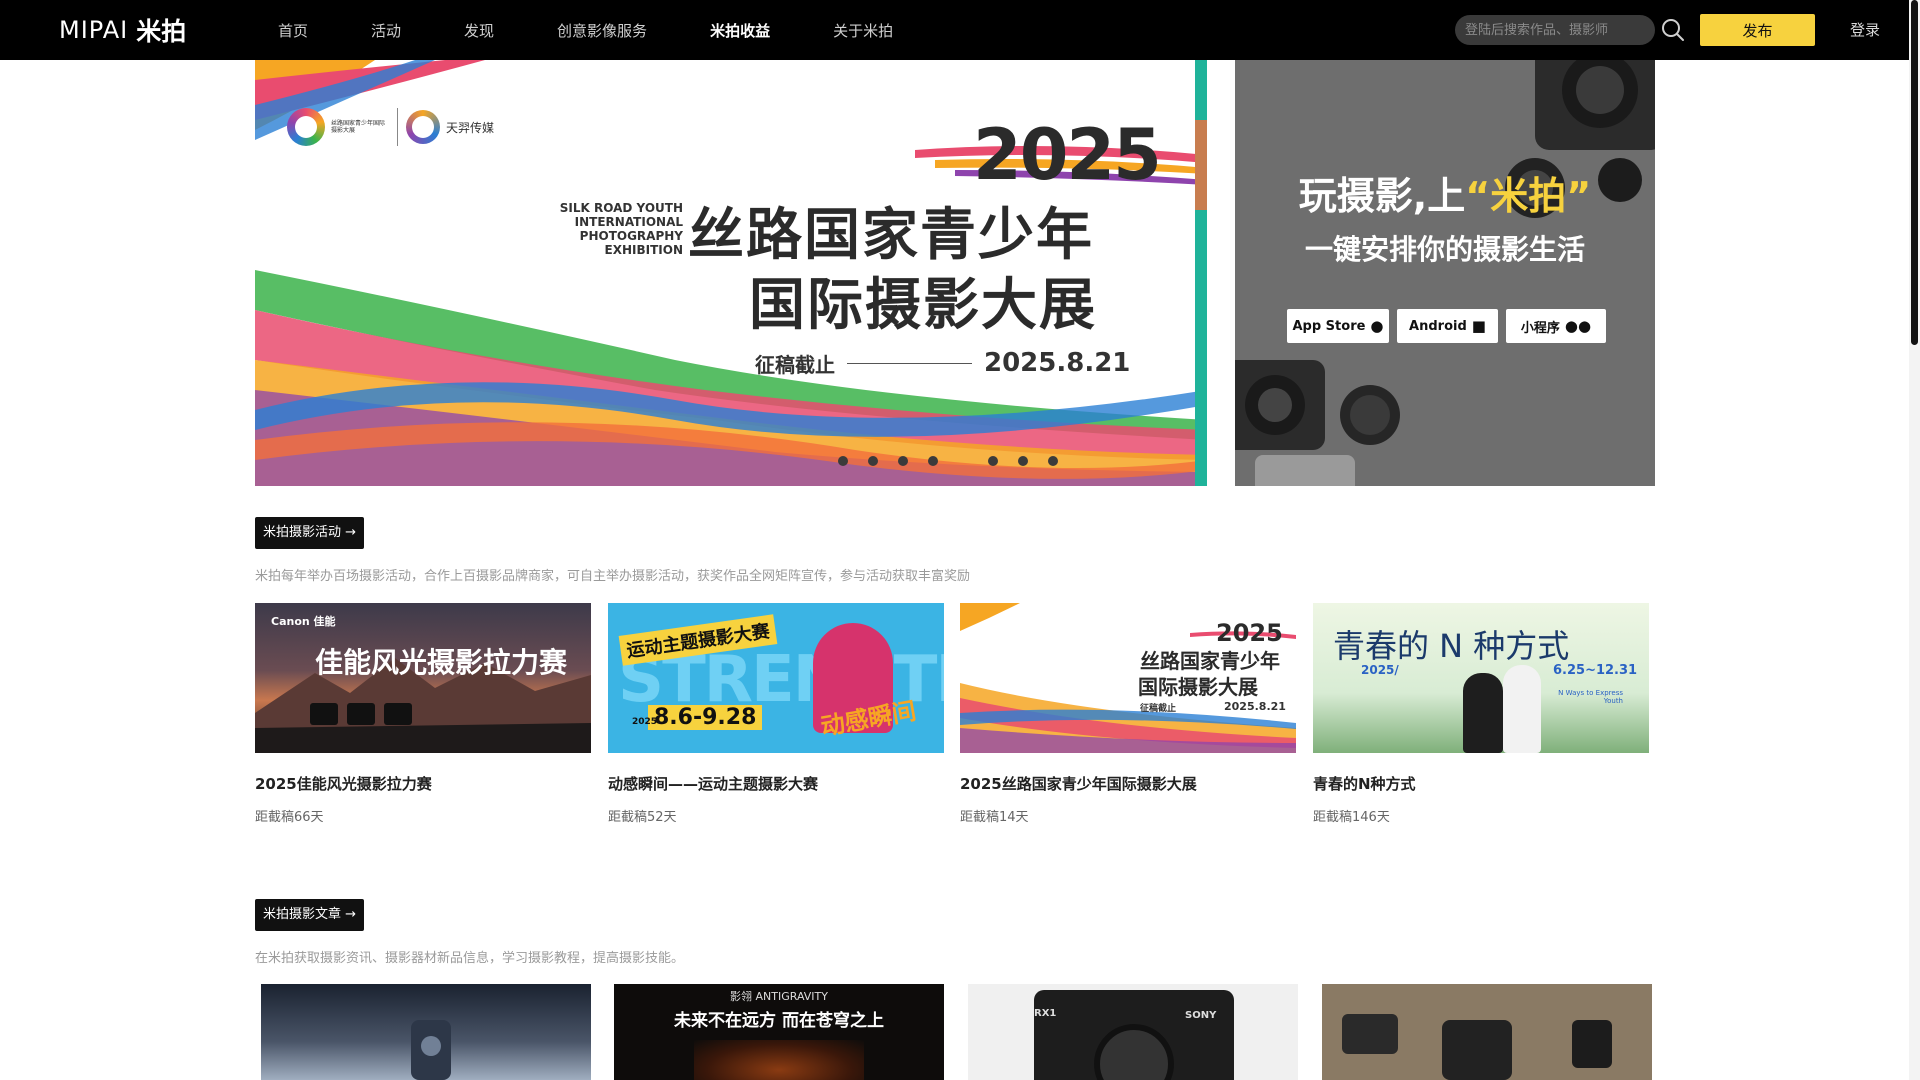 This screenshot has height=1080, width=1920. Describe the element at coordinates (891, 235) in the screenshot. I see `hero-title-cn-line1: 丝路国家青少年` at that location.